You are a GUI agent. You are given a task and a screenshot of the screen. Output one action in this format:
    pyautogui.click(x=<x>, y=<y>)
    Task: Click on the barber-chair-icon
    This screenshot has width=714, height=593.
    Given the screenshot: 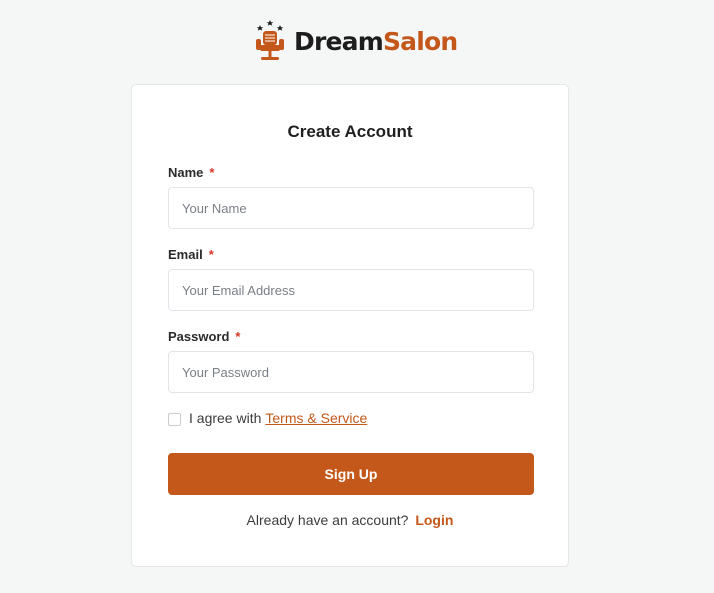 What is the action you would take?
    pyautogui.click(x=270, y=40)
    